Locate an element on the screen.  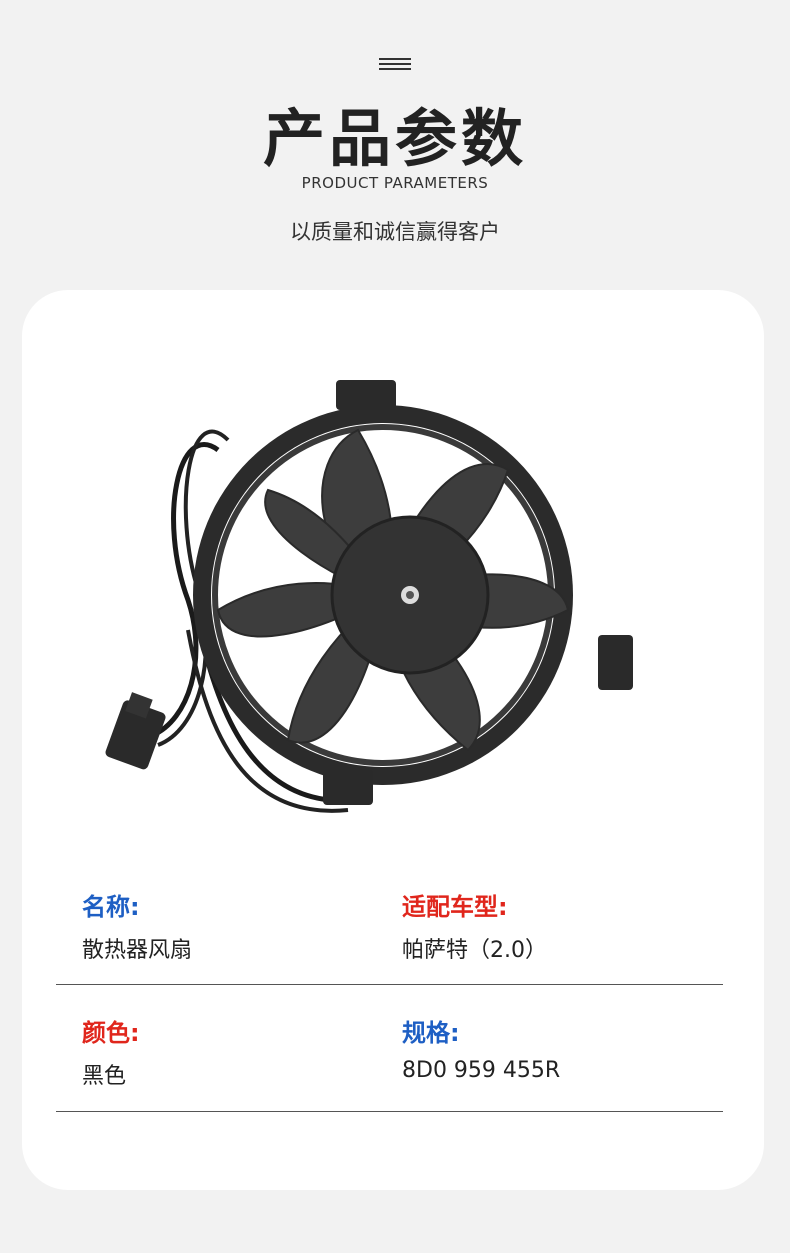
page-subtitle: PRODUCT PARAMETERS is located at coordinates (395, 183).